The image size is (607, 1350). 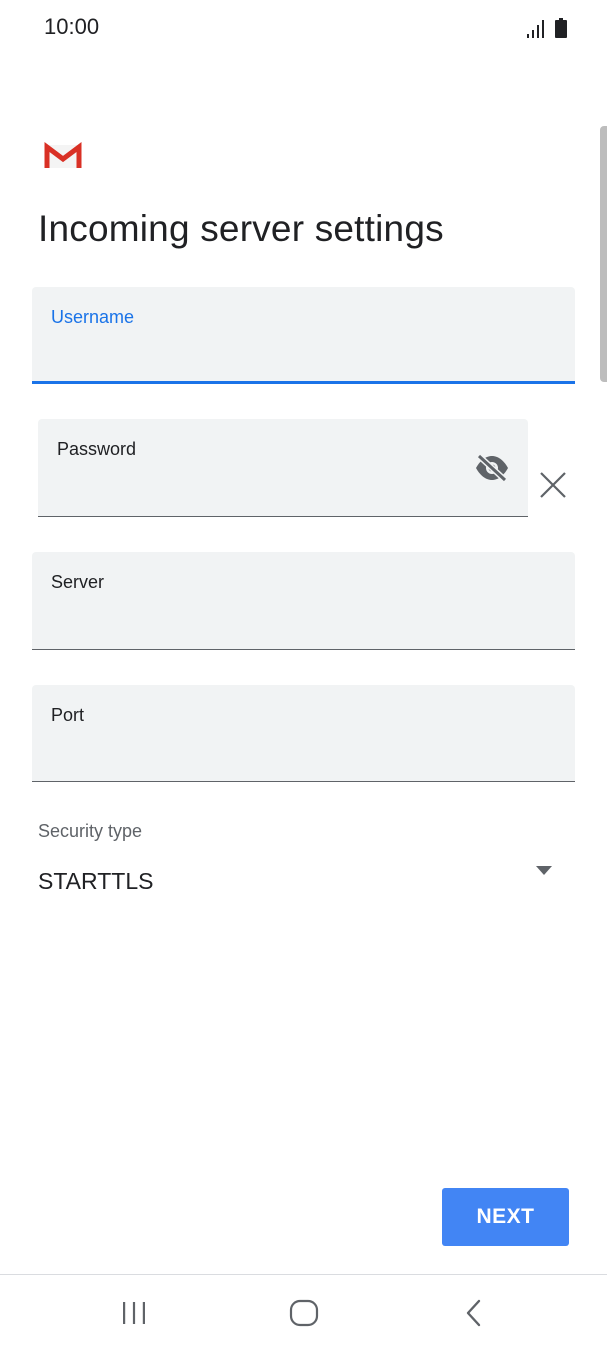 I want to click on status-time: 10:00, so click(x=72, y=26).